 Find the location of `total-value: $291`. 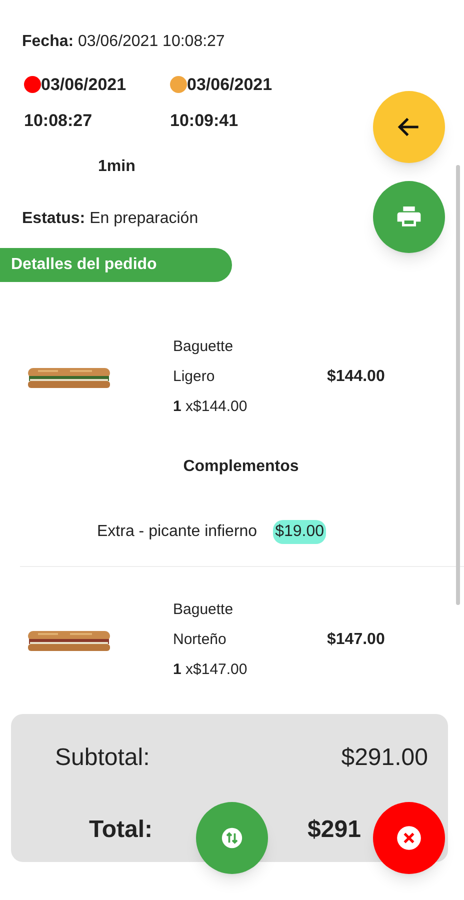

total-value: $291 is located at coordinates (334, 830).